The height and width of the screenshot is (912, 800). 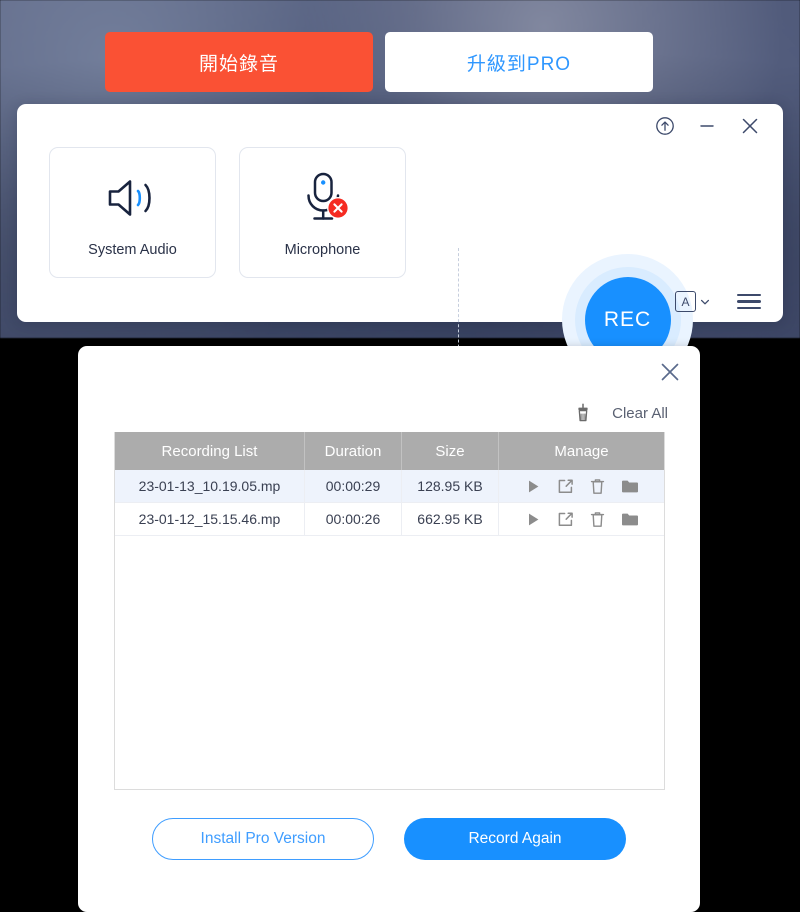 What do you see at coordinates (515, 839) in the screenshot?
I see `record-again-button: Record Again` at bounding box center [515, 839].